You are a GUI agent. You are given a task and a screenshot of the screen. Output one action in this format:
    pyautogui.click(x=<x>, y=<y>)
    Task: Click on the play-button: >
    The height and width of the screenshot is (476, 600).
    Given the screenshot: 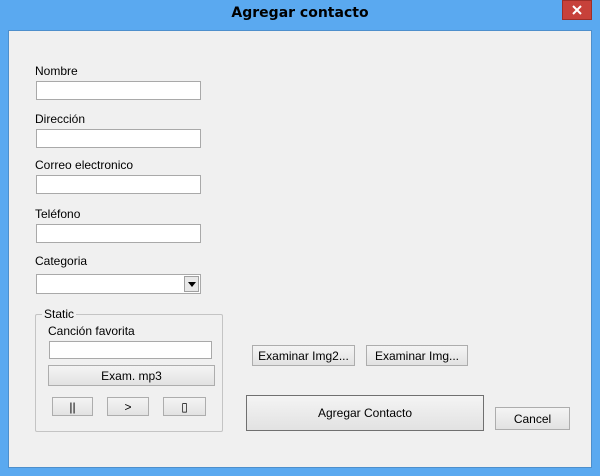 What is the action you would take?
    pyautogui.click(x=128, y=406)
    